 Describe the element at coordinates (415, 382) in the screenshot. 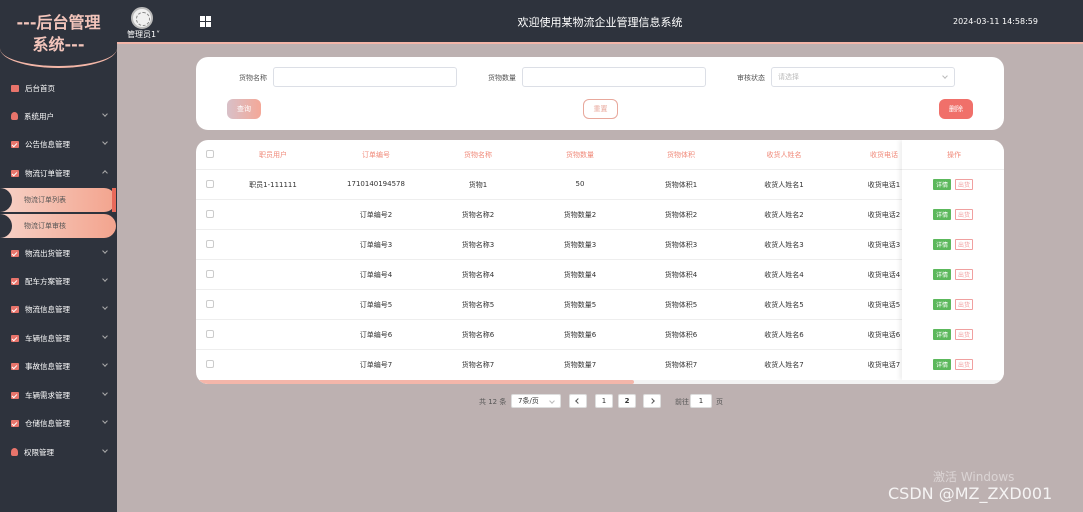

I see `scrollbar-thumb` at that location.